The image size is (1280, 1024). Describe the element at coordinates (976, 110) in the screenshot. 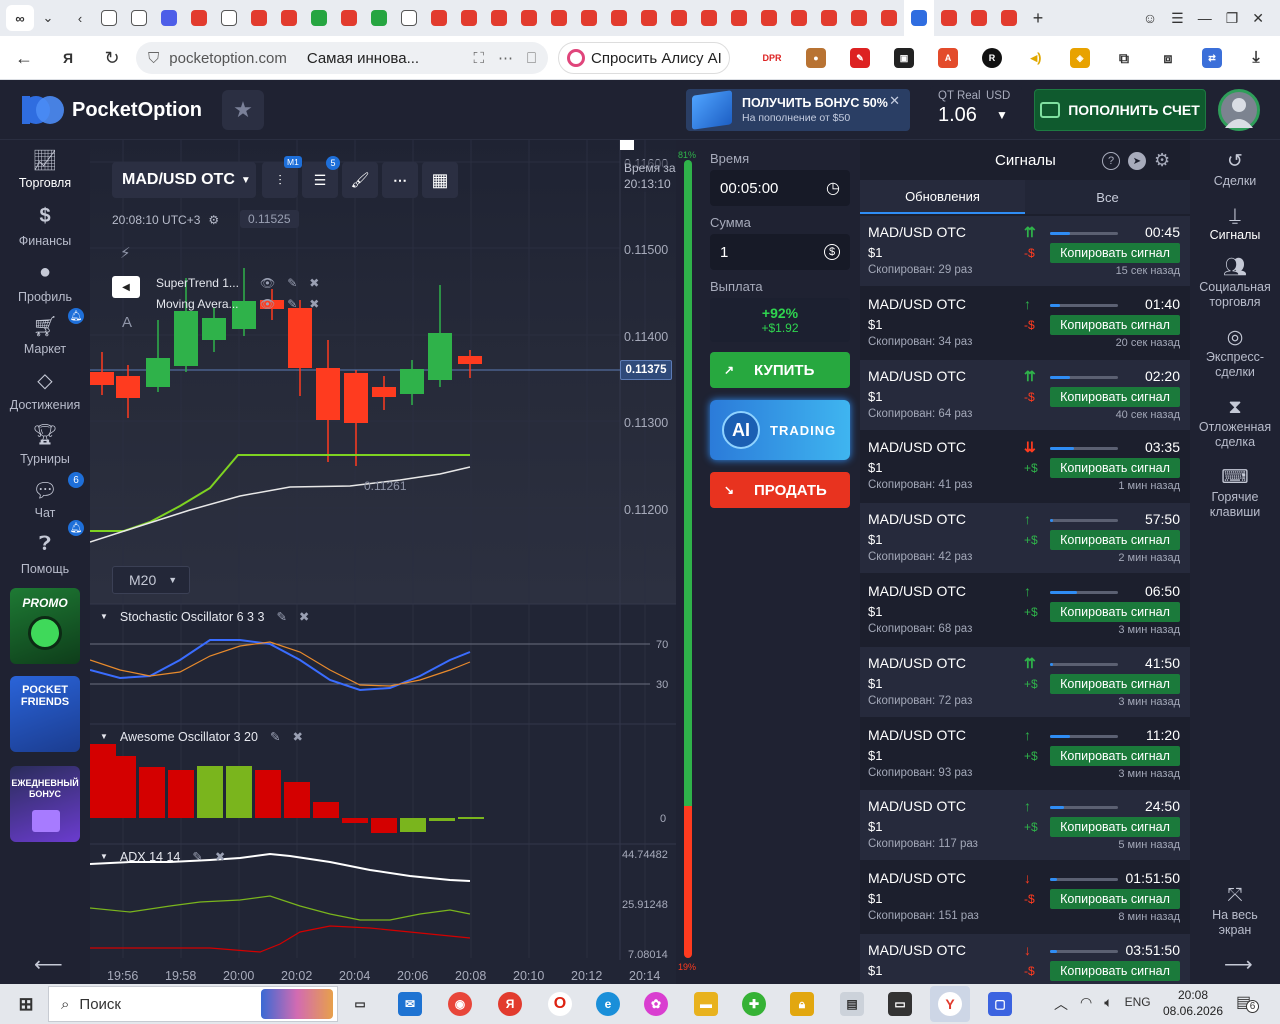

I see `account-selector: QT Real USD 1.06 ▼` at that location.